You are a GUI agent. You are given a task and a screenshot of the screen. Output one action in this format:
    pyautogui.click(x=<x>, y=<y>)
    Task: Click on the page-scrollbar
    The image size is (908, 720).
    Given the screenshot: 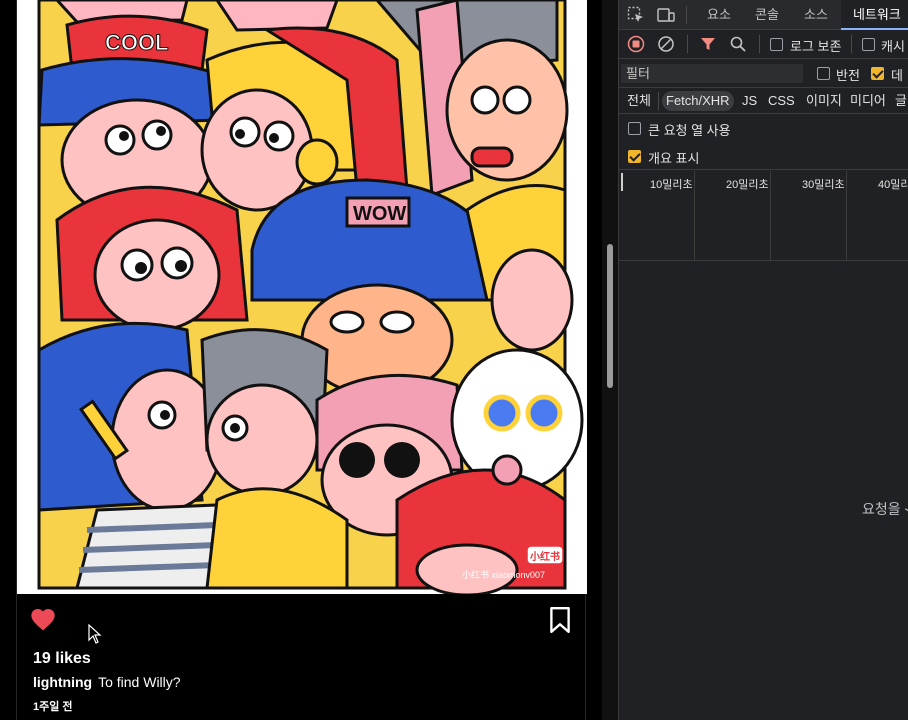 What is the action you would take?
    pyautogui.click(x=610, y=360)
    